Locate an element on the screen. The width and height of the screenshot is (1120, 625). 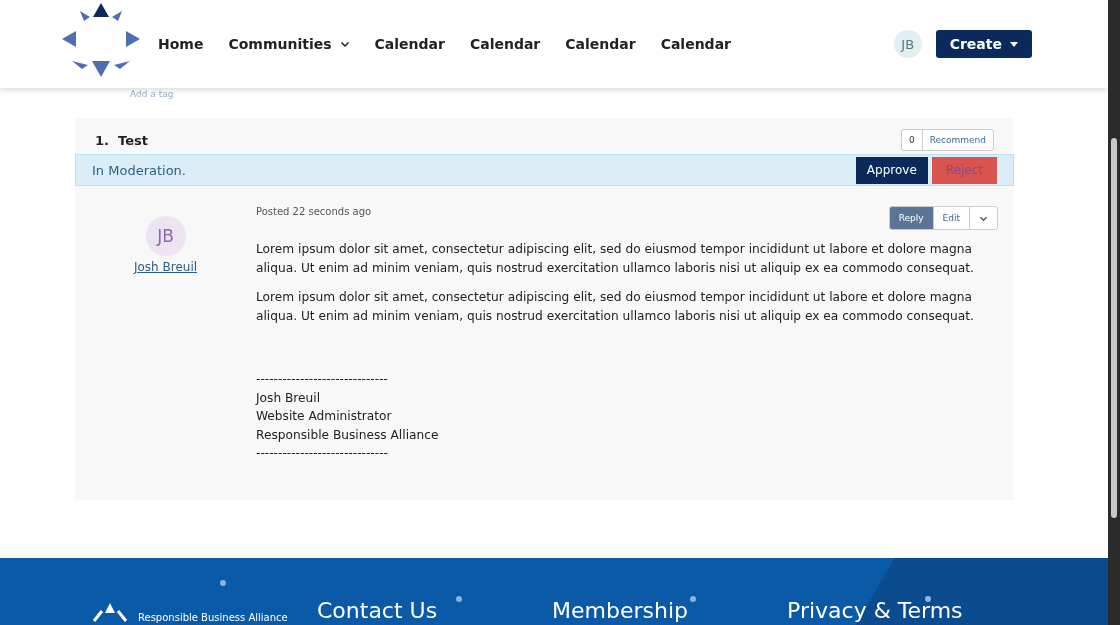
user-avatar: JB is located at coordinates (907, 44).